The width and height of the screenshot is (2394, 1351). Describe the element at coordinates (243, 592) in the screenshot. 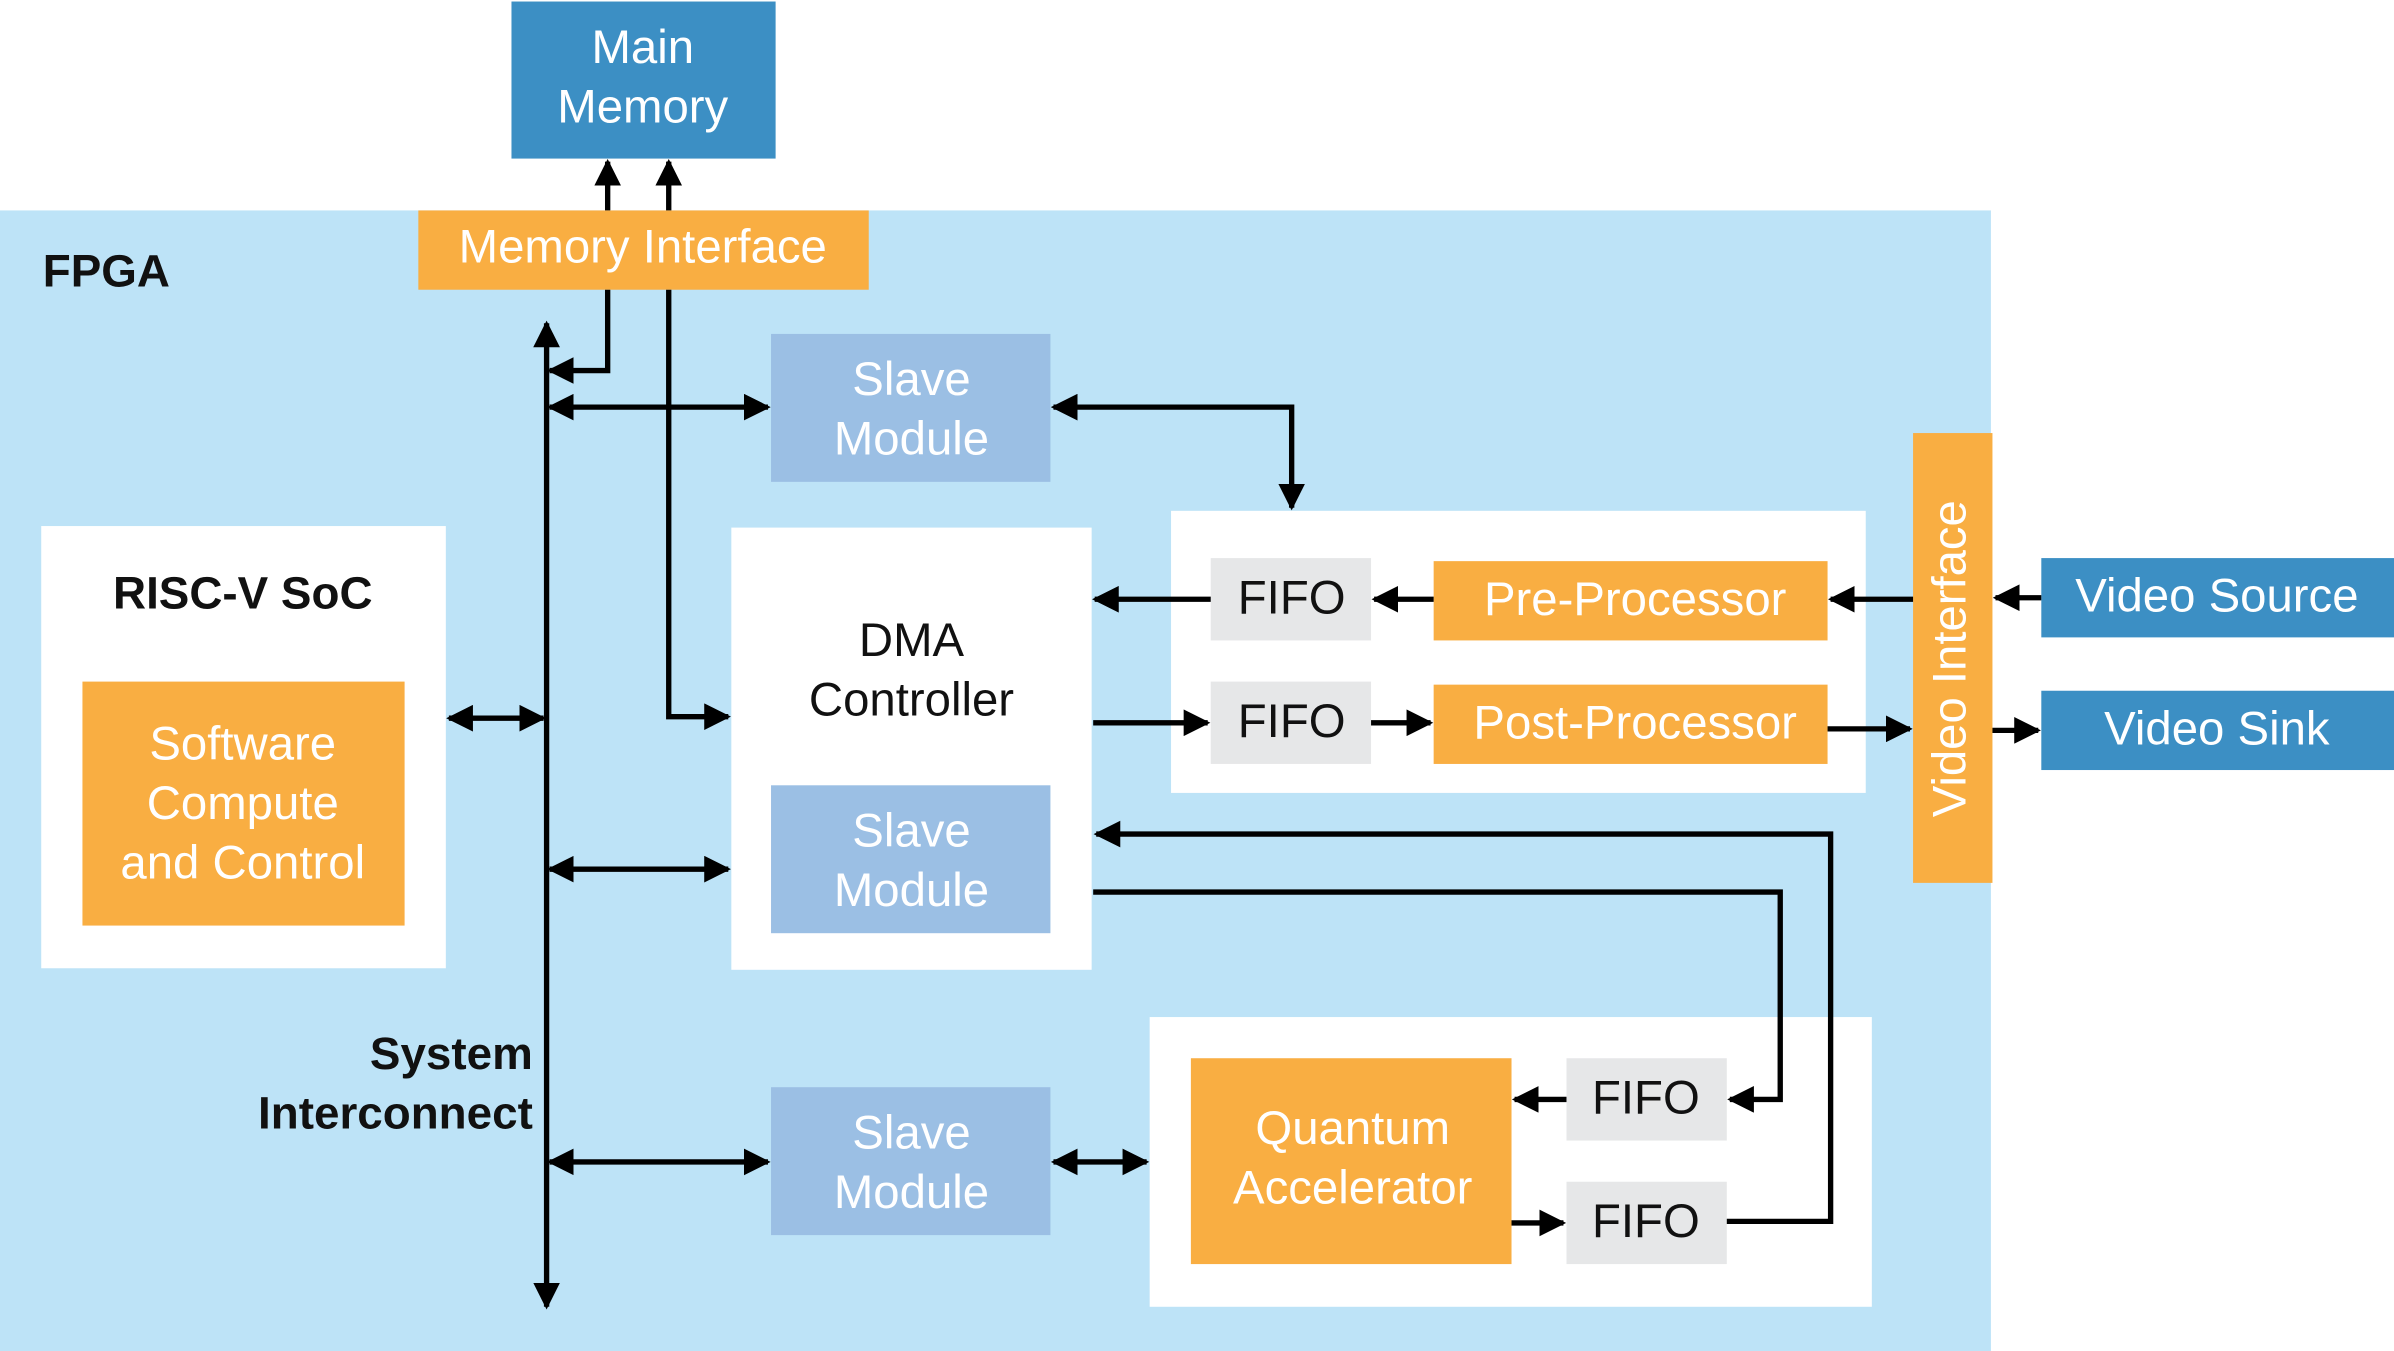

I see `svg-text: RISC-V SoC` at that location.